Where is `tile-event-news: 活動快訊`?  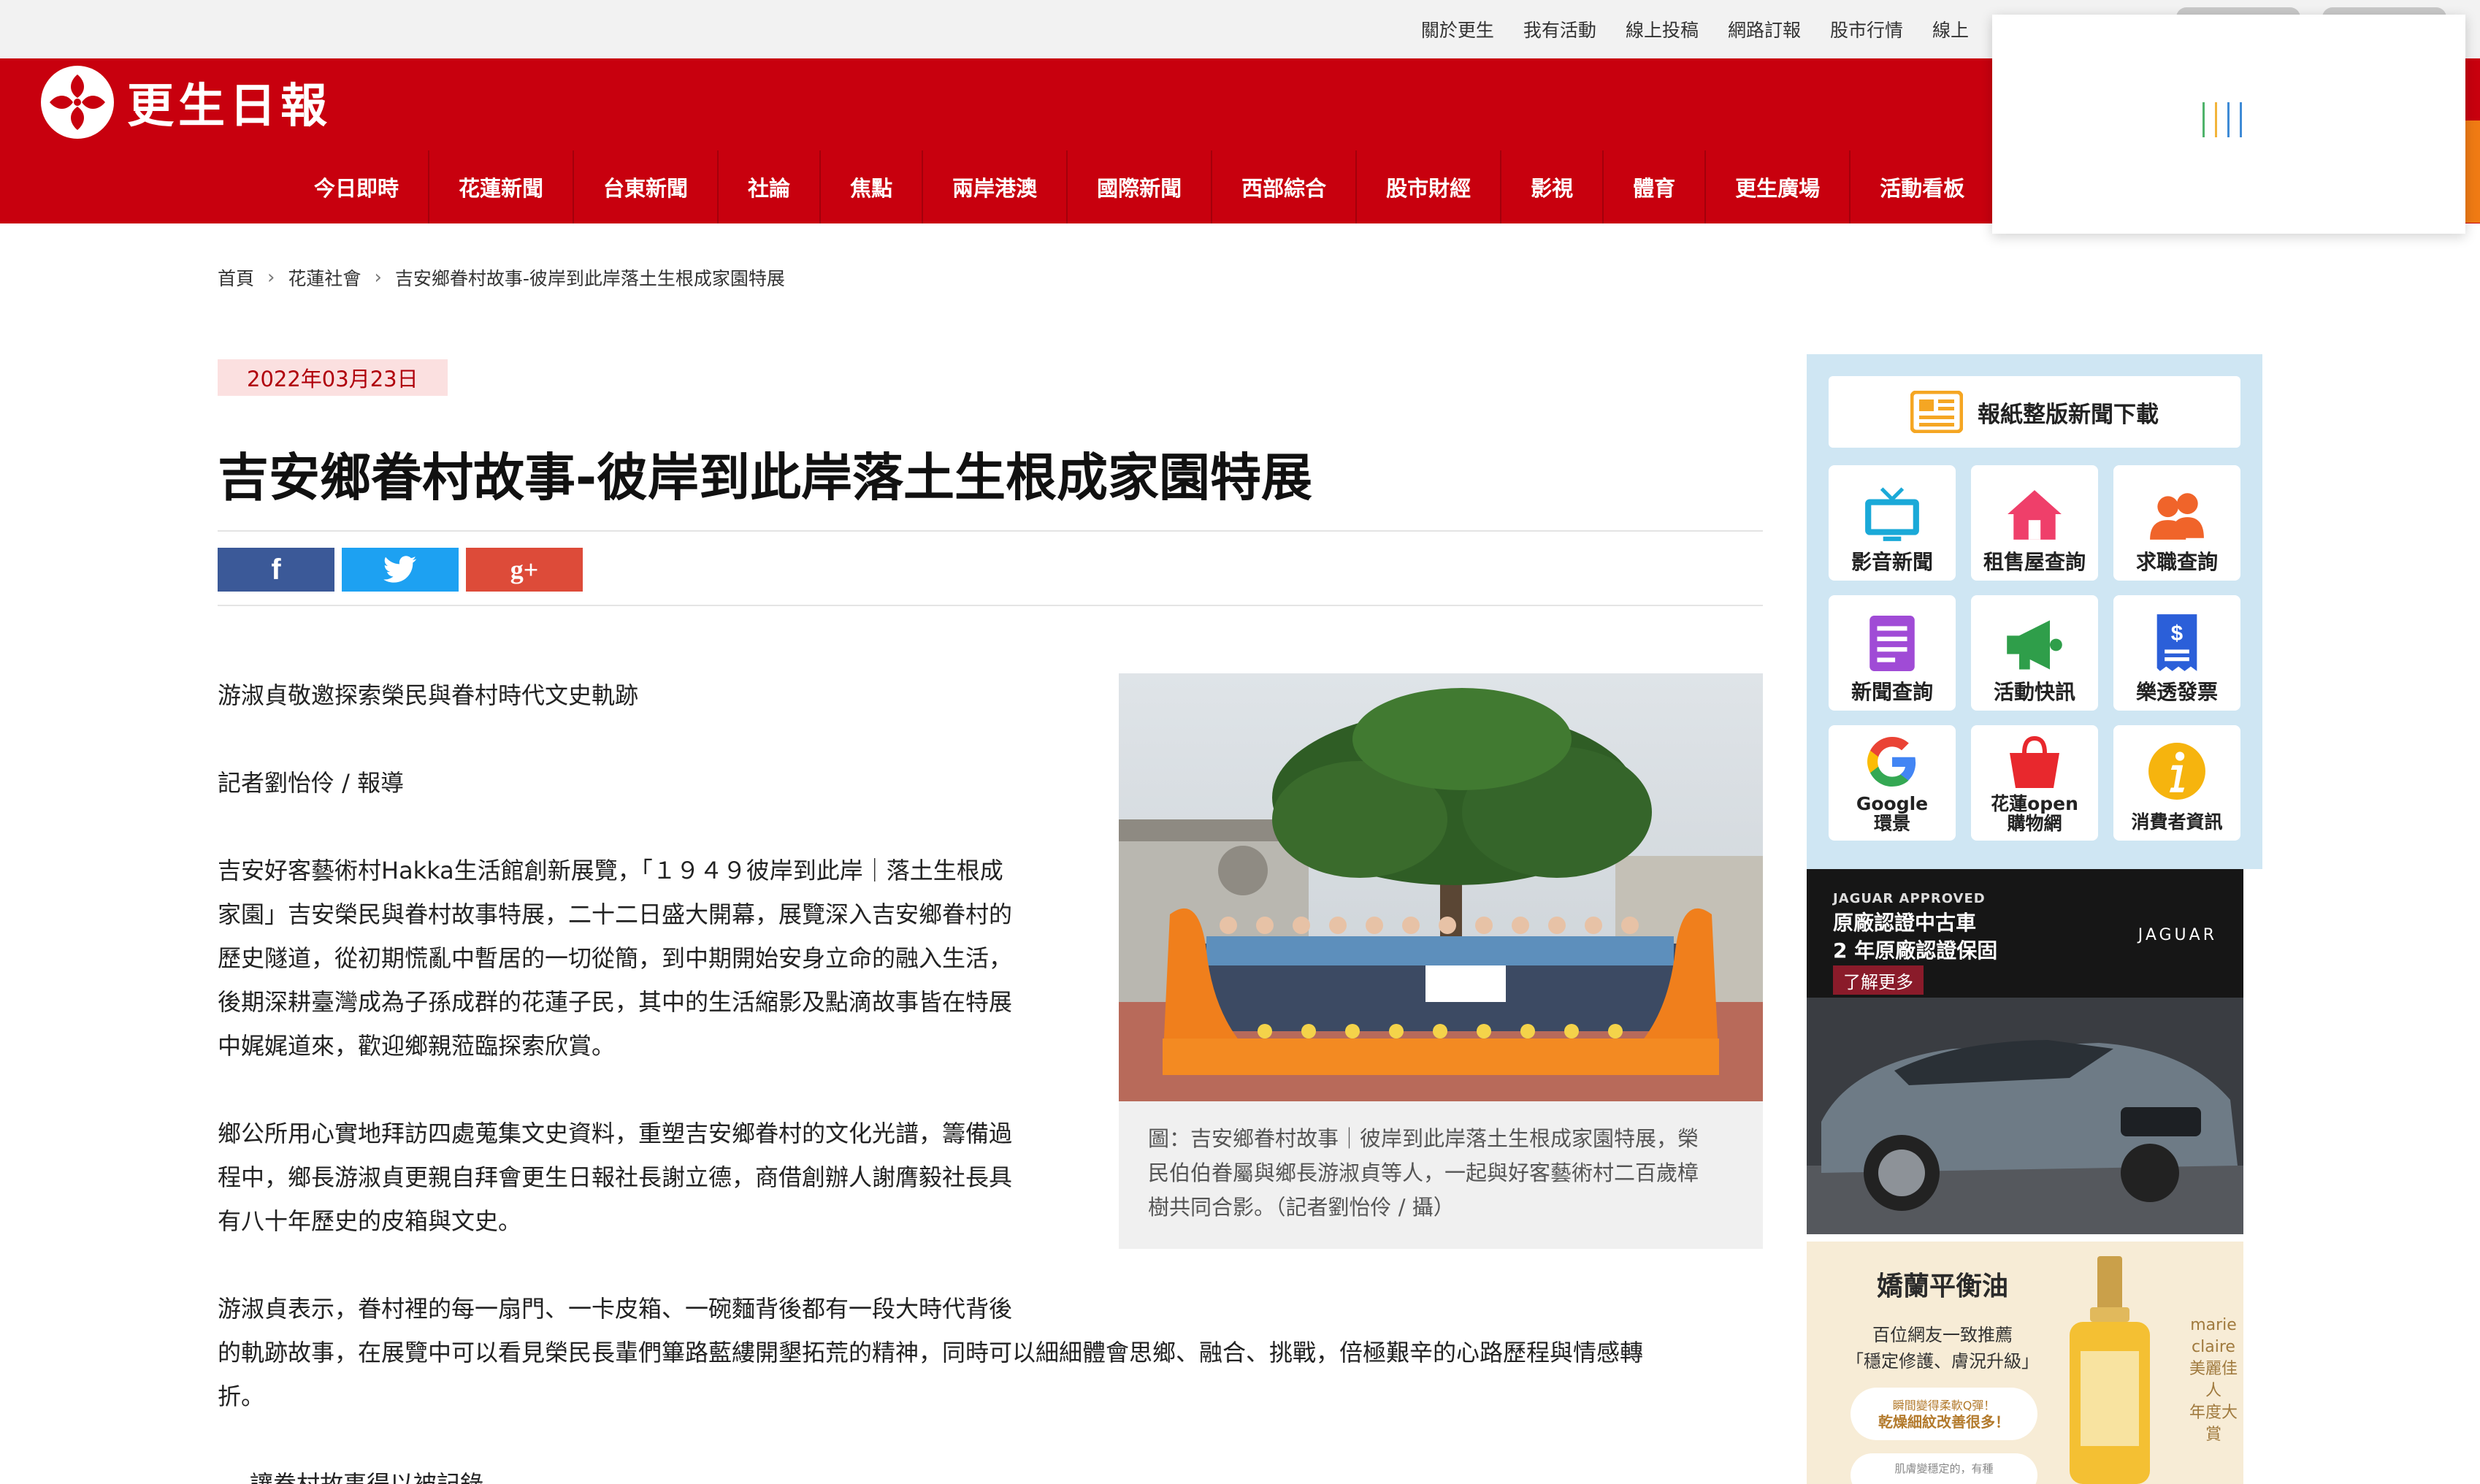
tile-event-news: 活動快訊 is located at coordinates (2034, 653).